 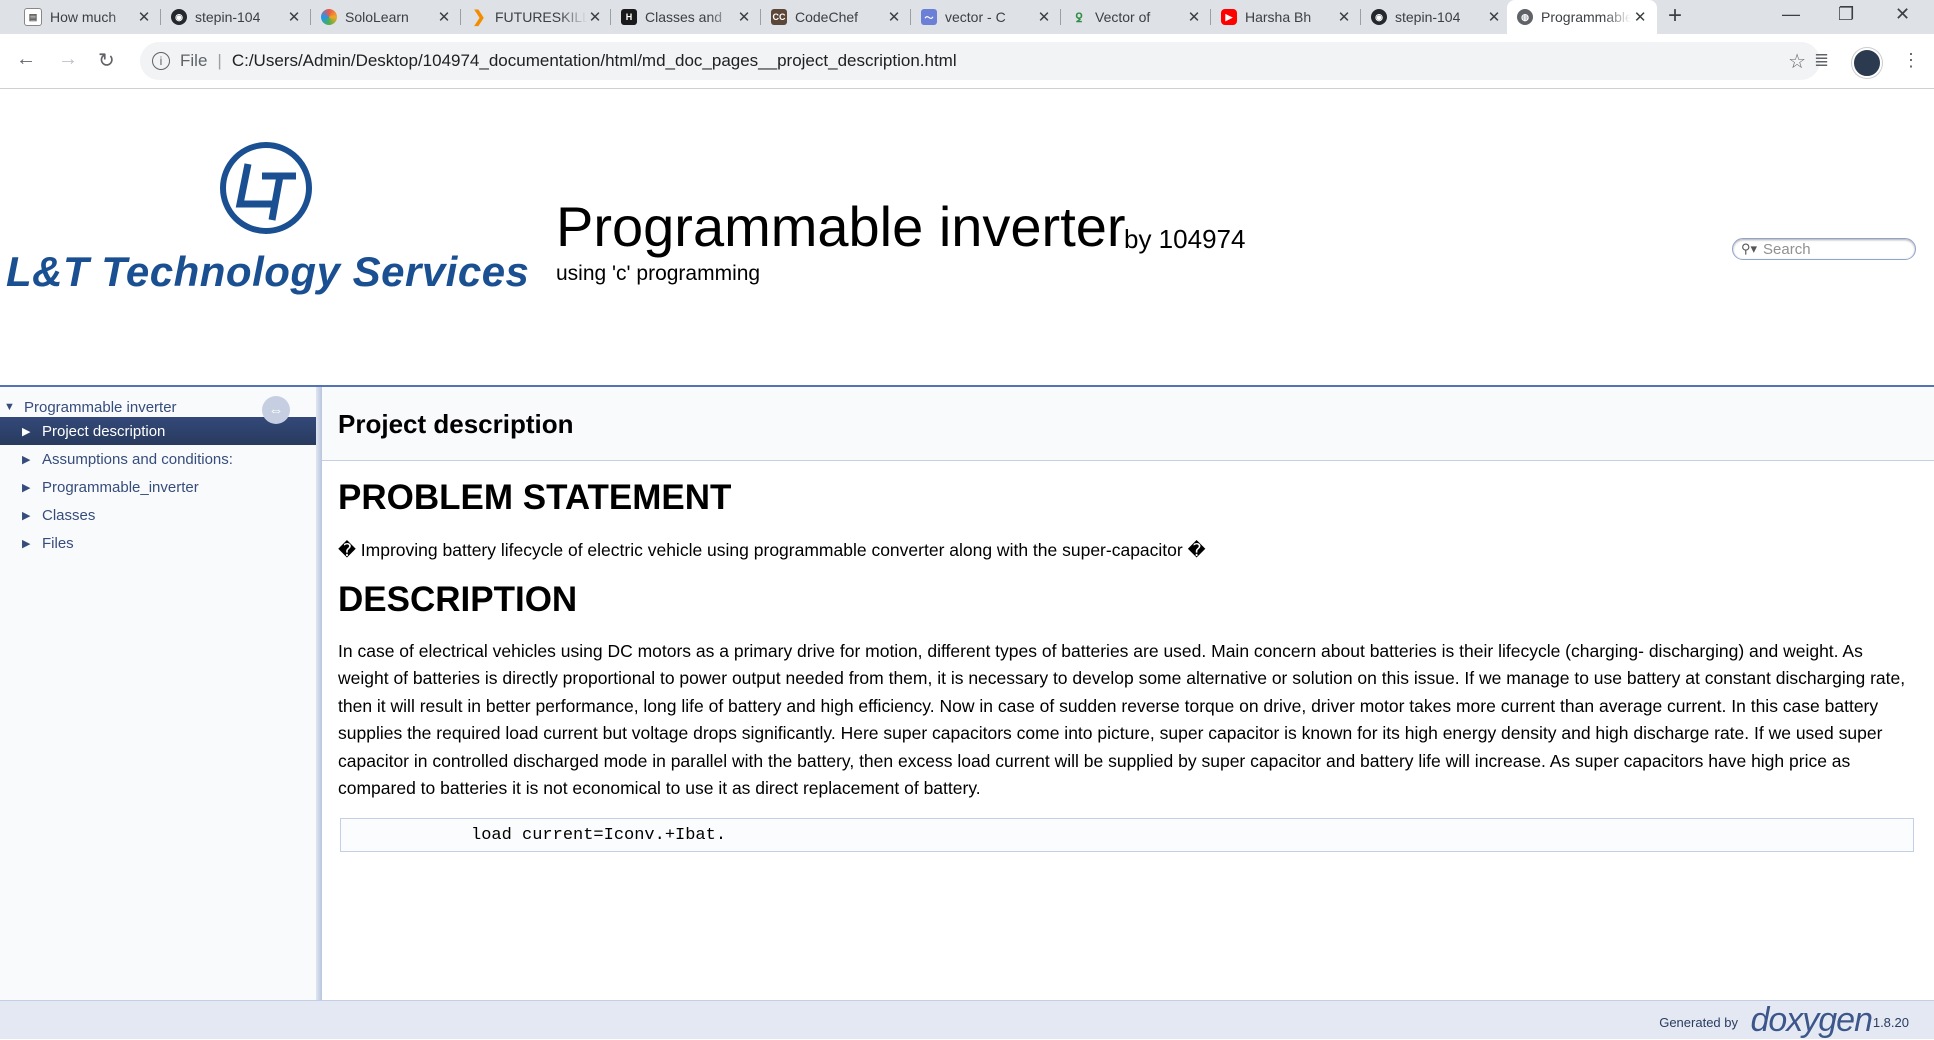 I want to click on nav-item-label: Classes, so click(x=69, y=515).